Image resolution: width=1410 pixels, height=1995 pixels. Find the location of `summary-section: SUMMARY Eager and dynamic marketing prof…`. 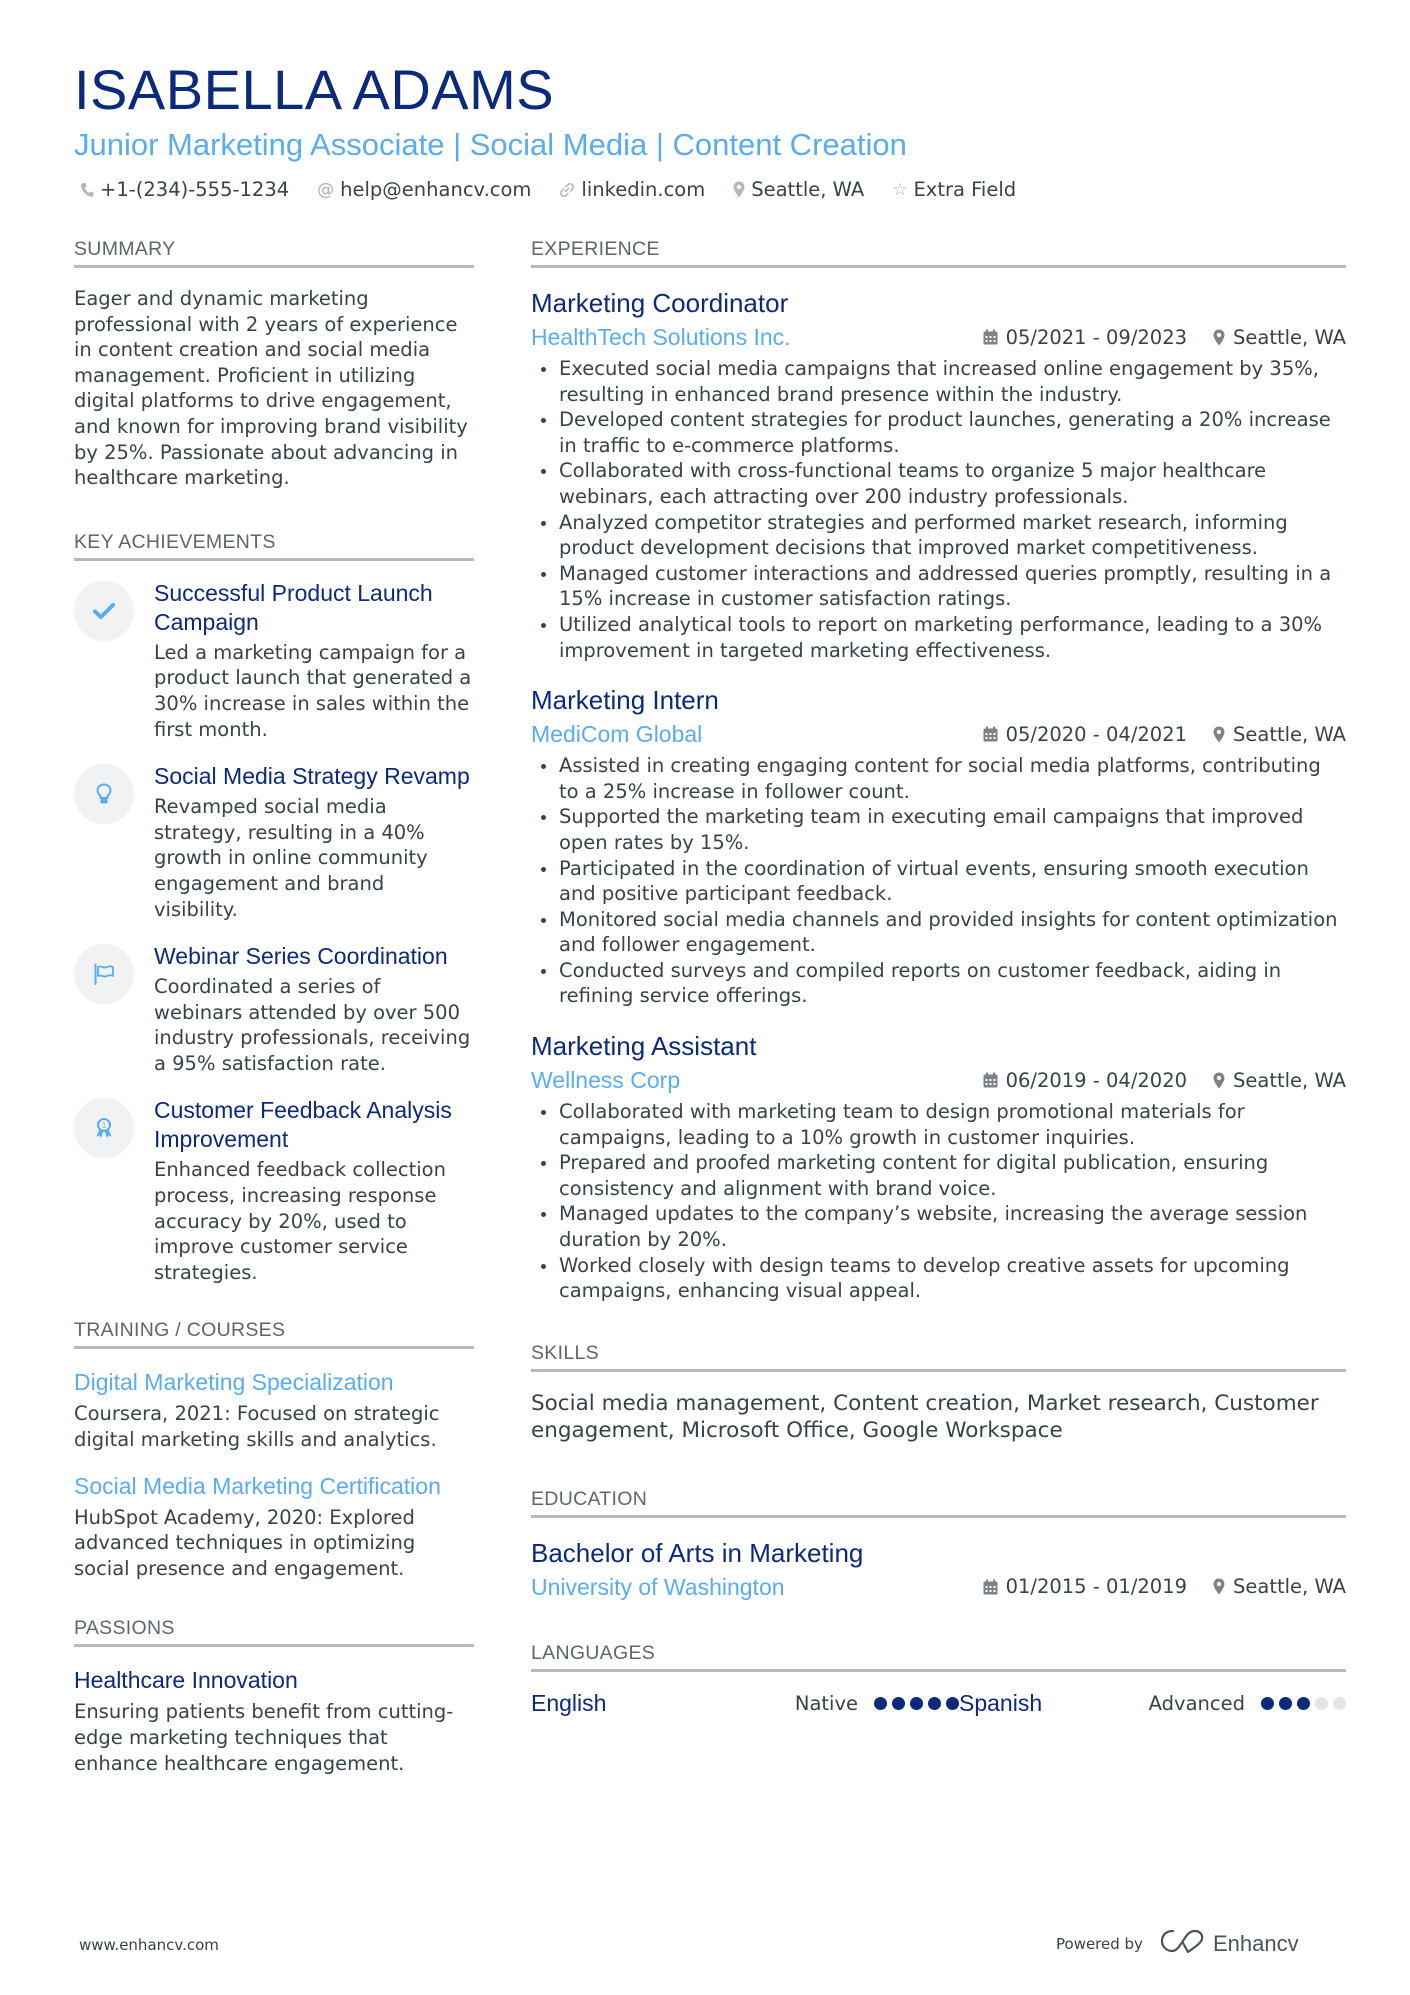

summary-section: SUMMARY Eager and dynamic marketing prof… is located at coordinates (274, 364).